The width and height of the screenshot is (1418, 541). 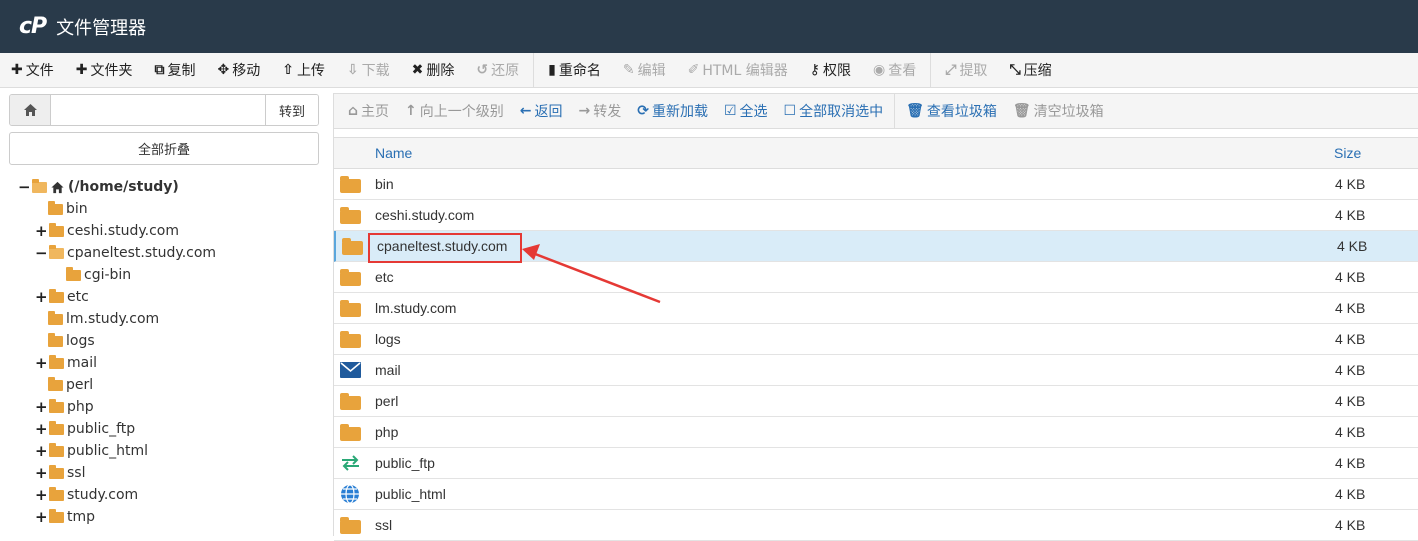 I want to click on select-all-button: ☑ 全选, so click(x=746, y=111).